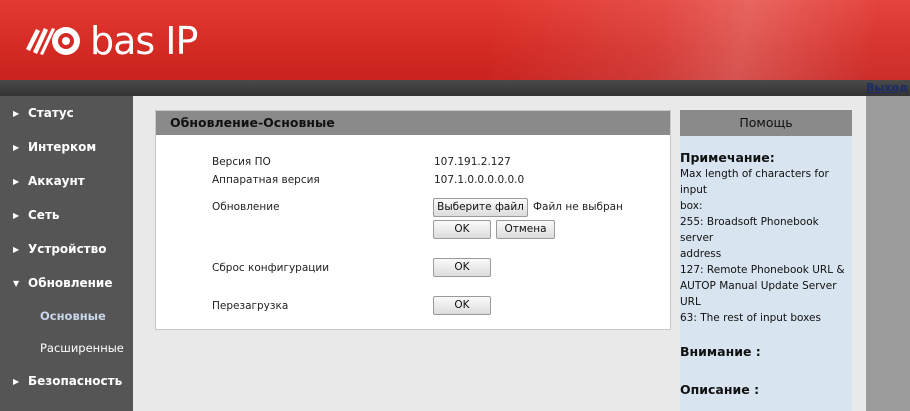 This screenshot has height=411, width=910. What do you see at coordinates (62, 147) in the screenshot?
I see `sidebar-item-label: Интерком` at bounding box center [62, 147].